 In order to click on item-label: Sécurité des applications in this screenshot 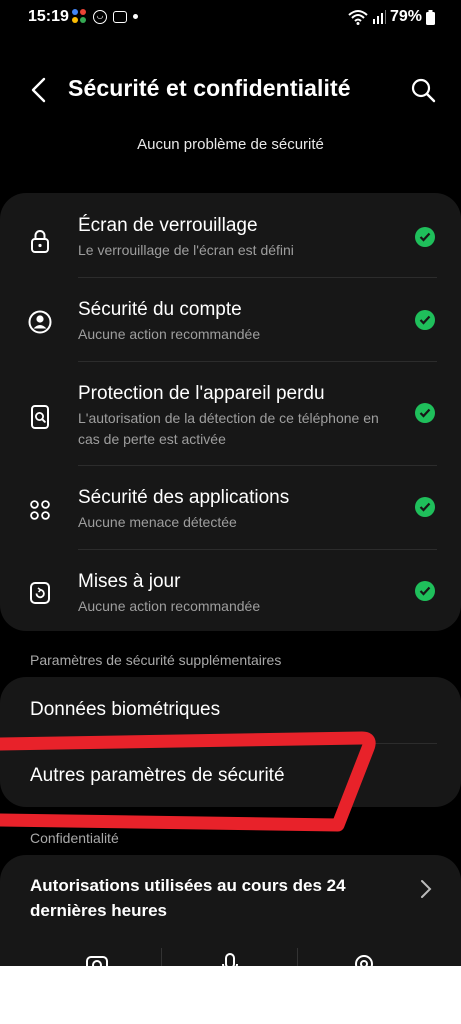, I will do `click(184, 497)`.